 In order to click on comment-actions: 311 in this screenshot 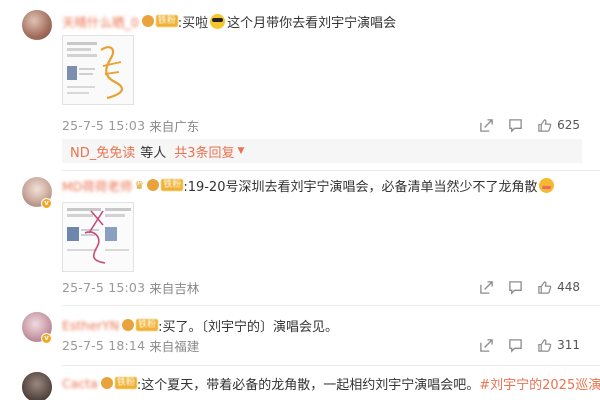, I will do `click(522, 345)`.